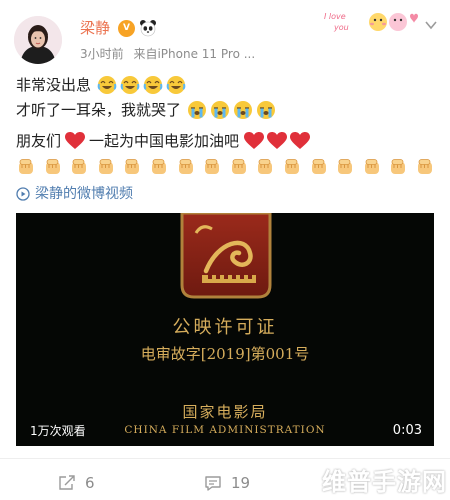 The width and height of the screenshot is (450, 500). I want to click on avatar-image, so click(38, 40).